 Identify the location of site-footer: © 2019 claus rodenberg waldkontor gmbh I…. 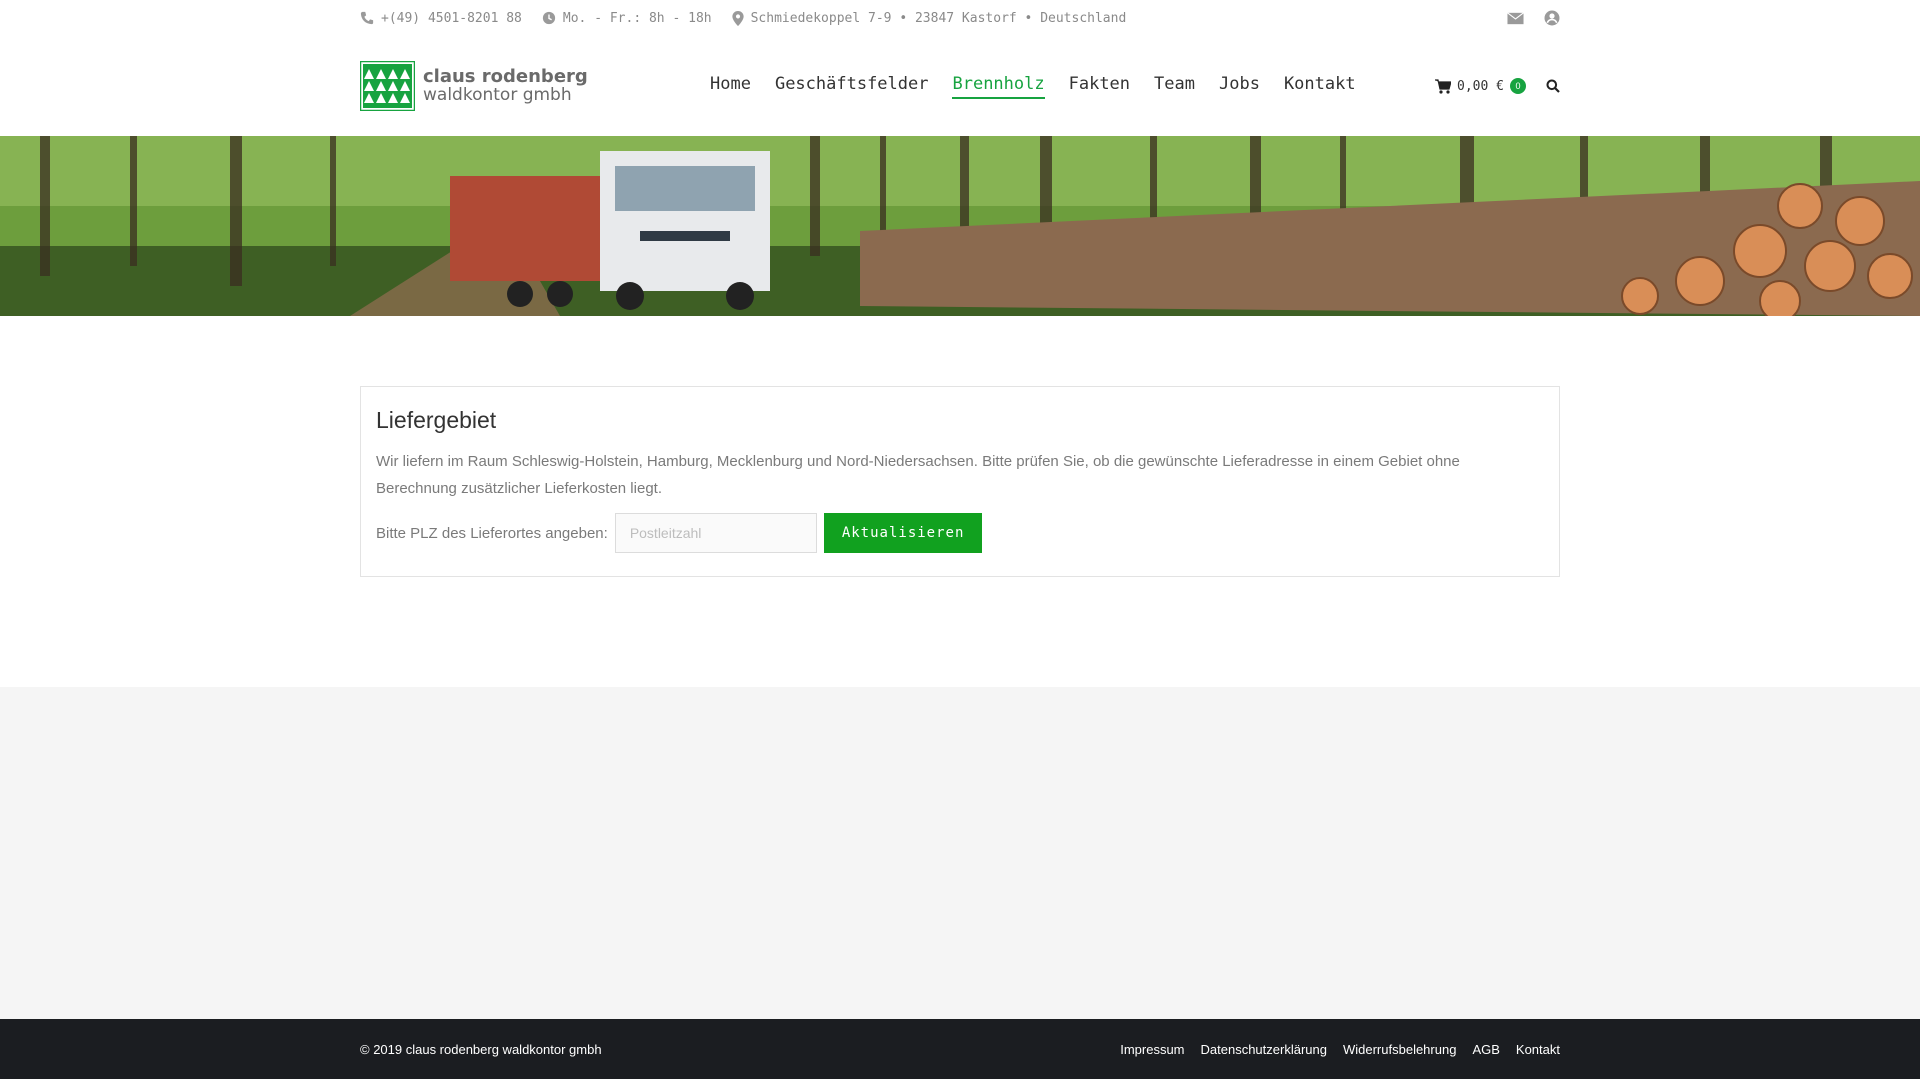
(960, 1049).